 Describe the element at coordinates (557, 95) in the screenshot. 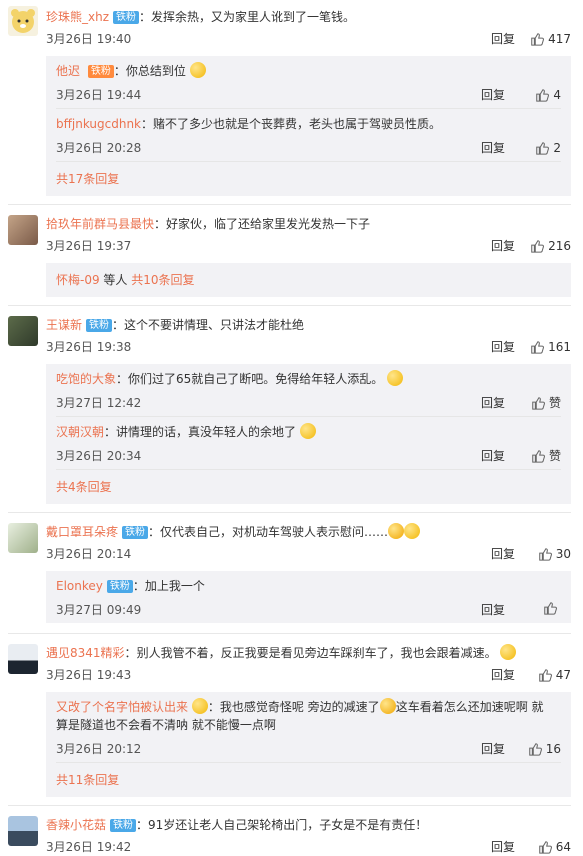

I see `like-count: 4` at that location.